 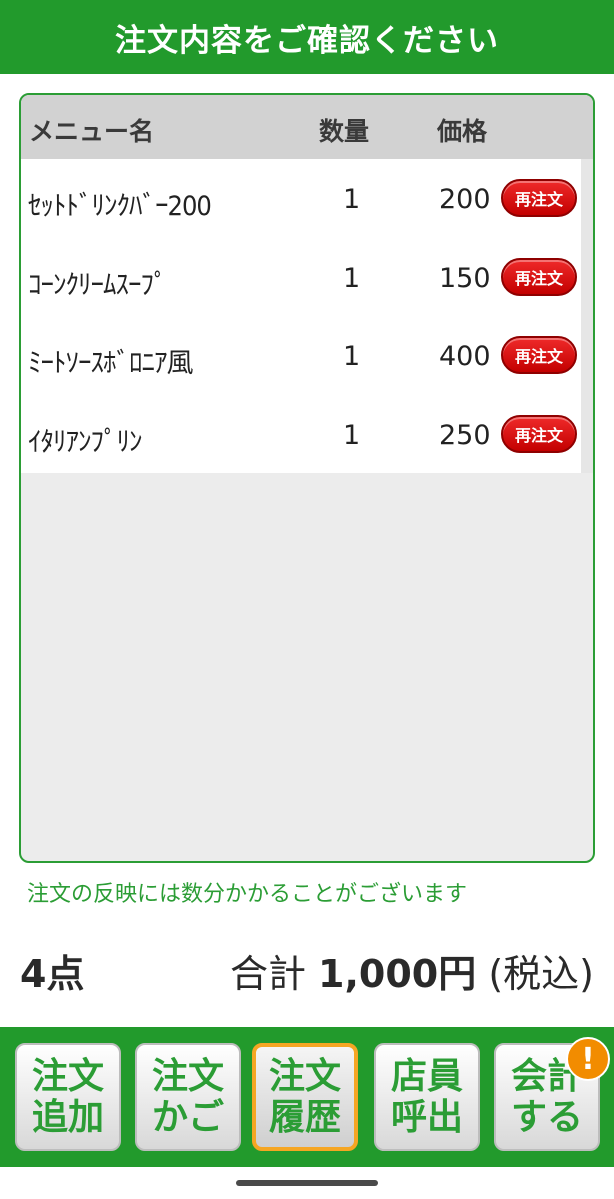 I want to click on item-name: ｲﾀﾘｱﾝﾌﾟﾘﾝ, so click(x=85, y=442).